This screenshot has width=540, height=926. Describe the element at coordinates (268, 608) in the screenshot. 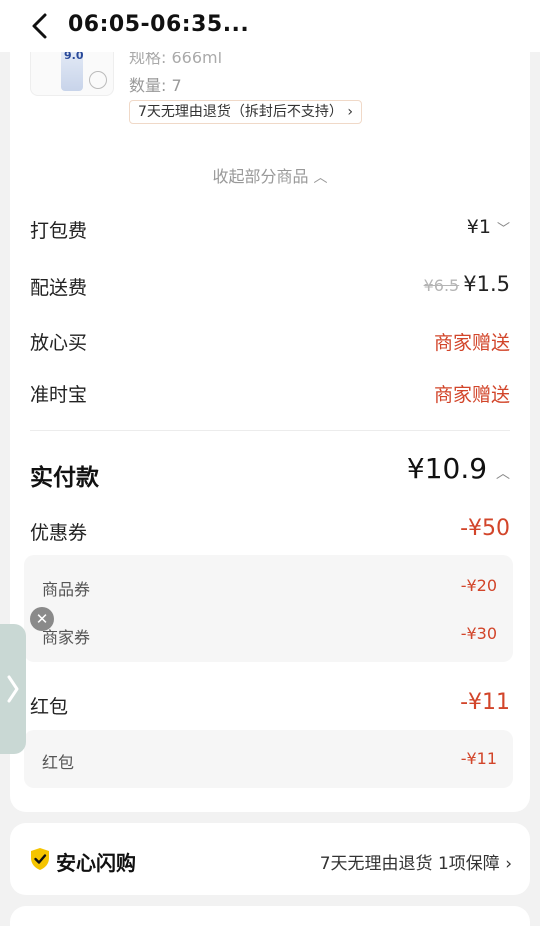

I see `coupon-breakdown: 商品券 -¥20 商家券 -¥30` at that location.